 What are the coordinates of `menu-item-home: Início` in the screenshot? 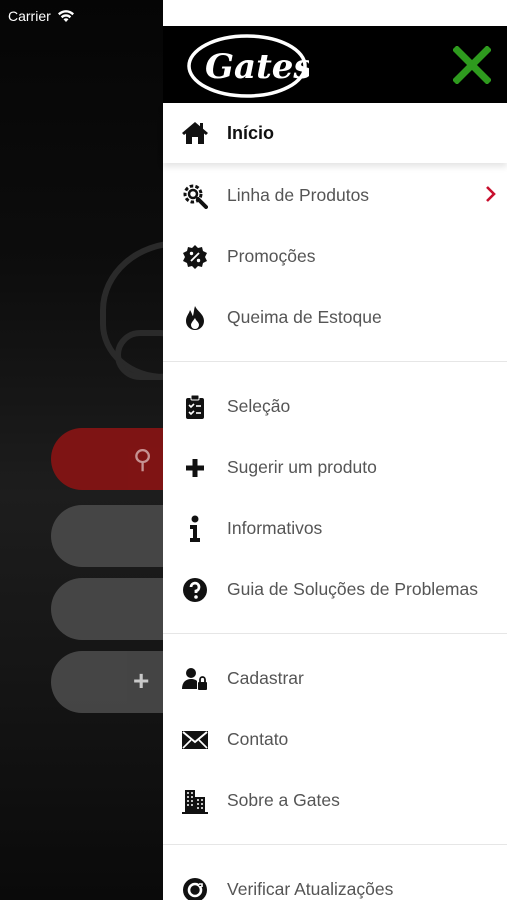 It's located at (335, 133).